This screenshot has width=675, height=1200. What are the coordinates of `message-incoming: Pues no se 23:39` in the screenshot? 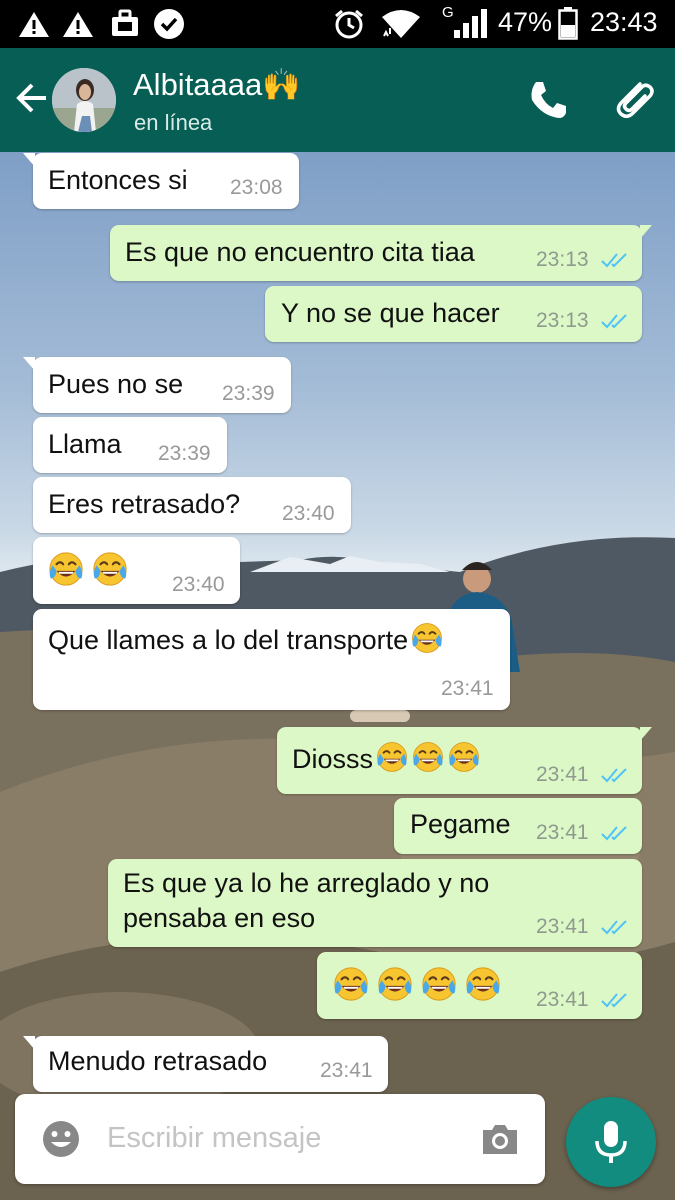 It's located at (157, 385).